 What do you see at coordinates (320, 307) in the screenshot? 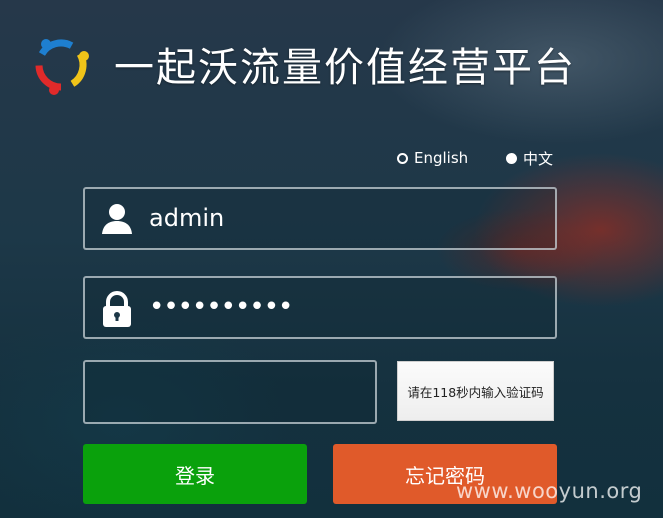
I see `password-field: ••••••••••` at bounding box center [320, 307].